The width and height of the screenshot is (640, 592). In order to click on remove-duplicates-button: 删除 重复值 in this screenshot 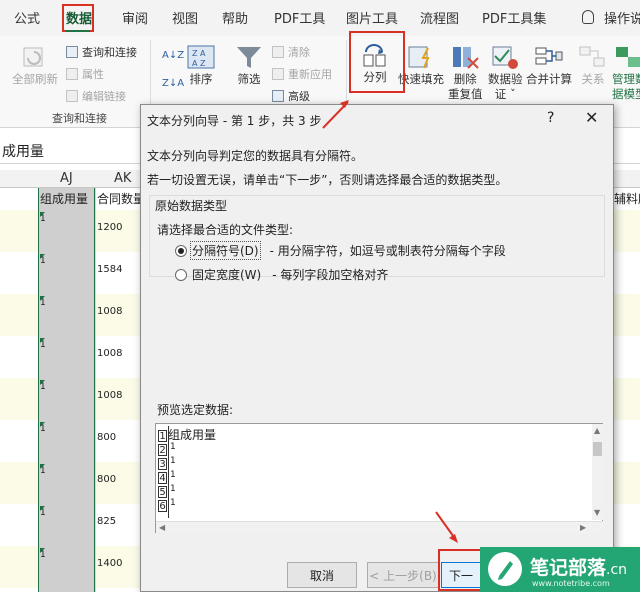, I will do `click(465, 73)`.